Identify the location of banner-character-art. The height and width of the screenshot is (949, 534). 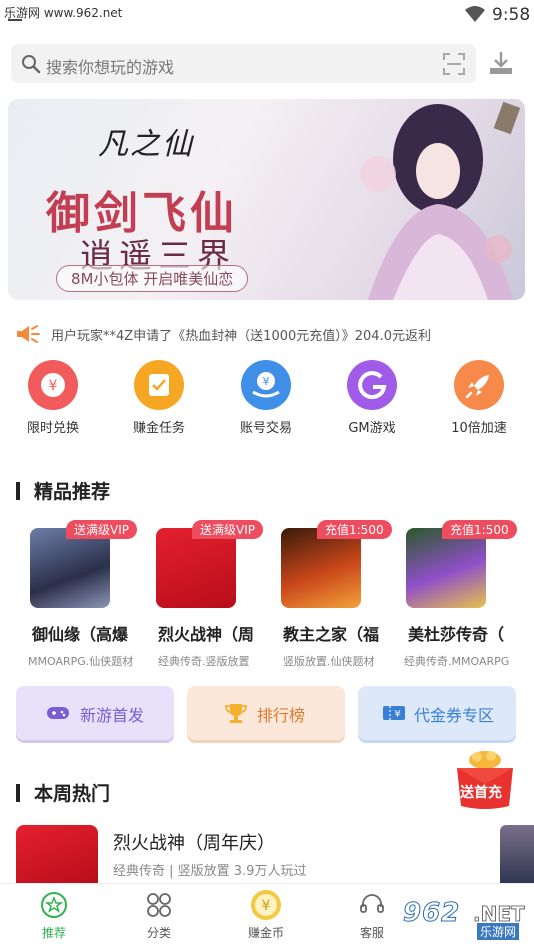
(440, 200).